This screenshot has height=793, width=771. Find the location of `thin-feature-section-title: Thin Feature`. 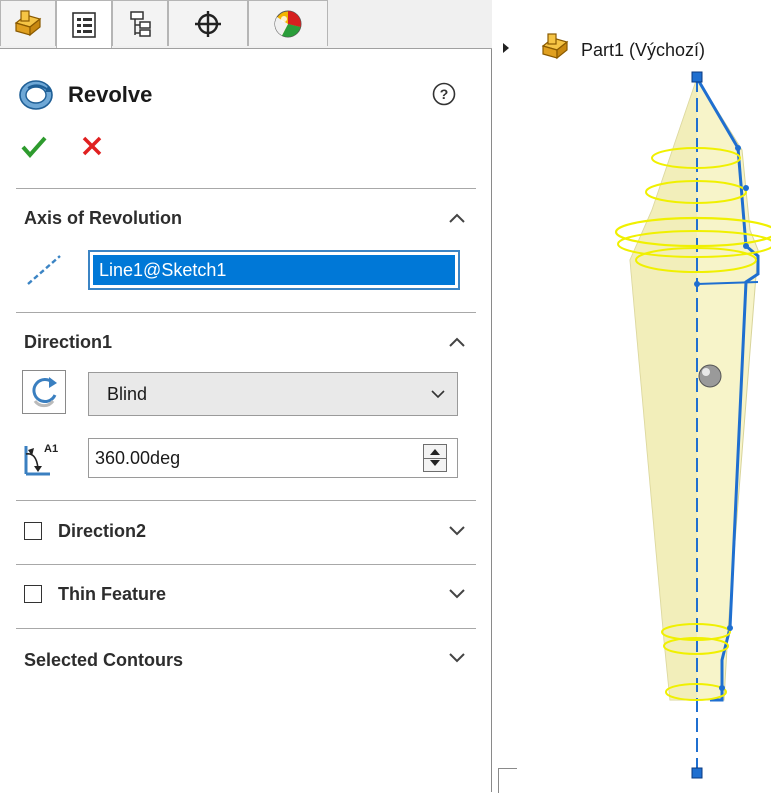

thin-feature-section-title: Thin Feature is located at coordinates (112, 594).